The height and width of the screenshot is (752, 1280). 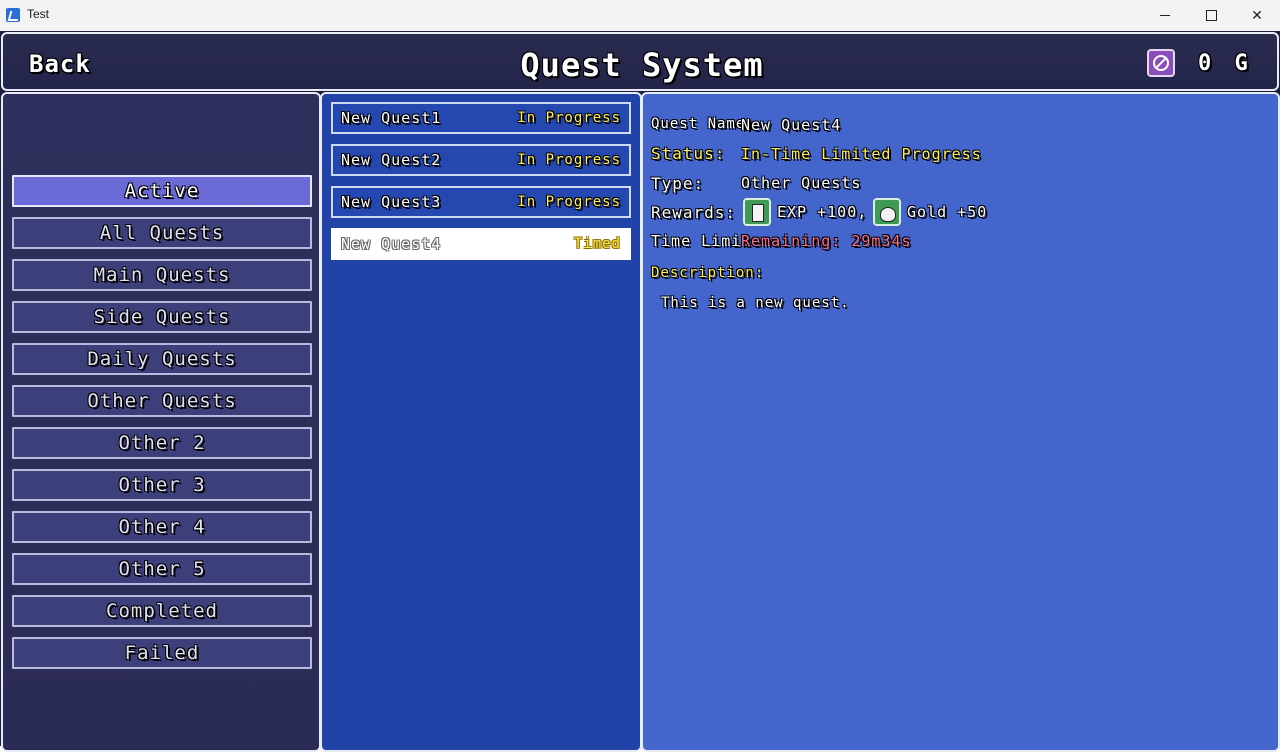 I want to click on header-window: Back Quest System 0 G, so click(x=640, y=61).